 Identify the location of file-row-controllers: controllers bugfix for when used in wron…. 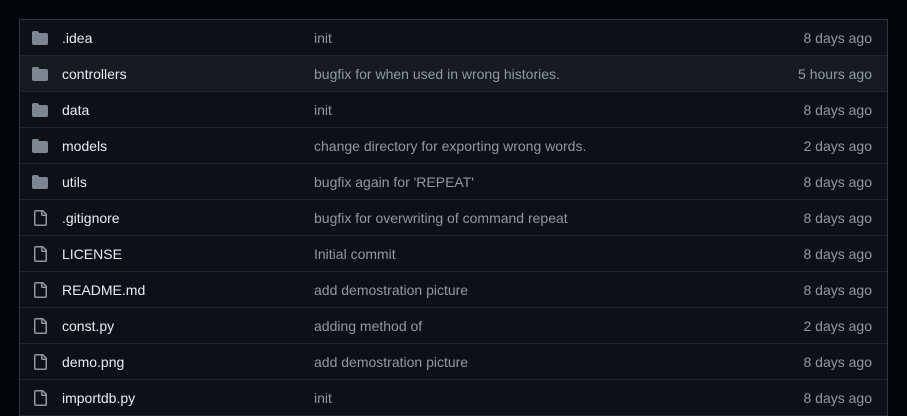
(453, 74).